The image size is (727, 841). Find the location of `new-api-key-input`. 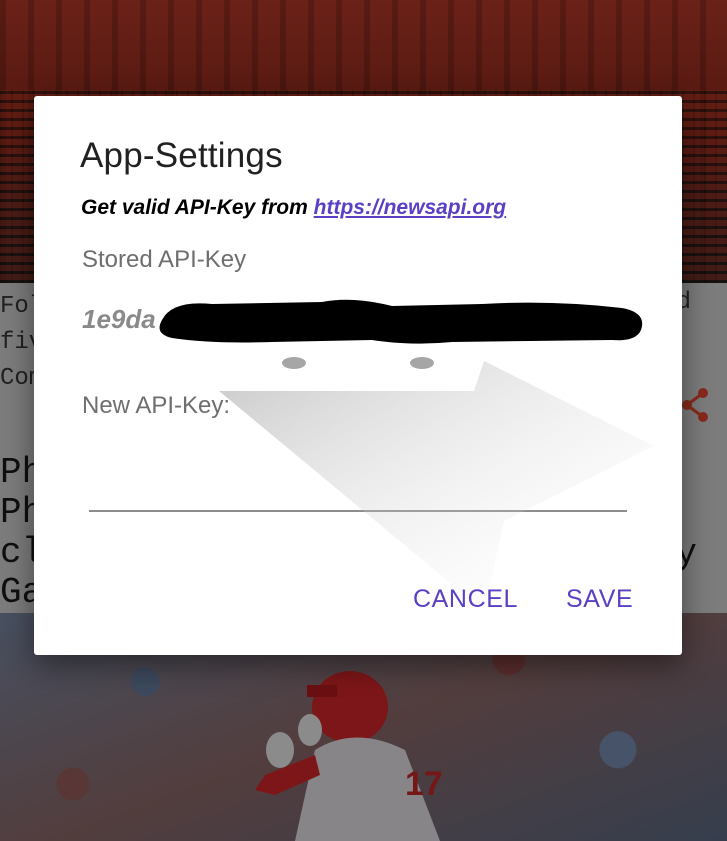

new-api-key-input is located at coordinates (358, 474).